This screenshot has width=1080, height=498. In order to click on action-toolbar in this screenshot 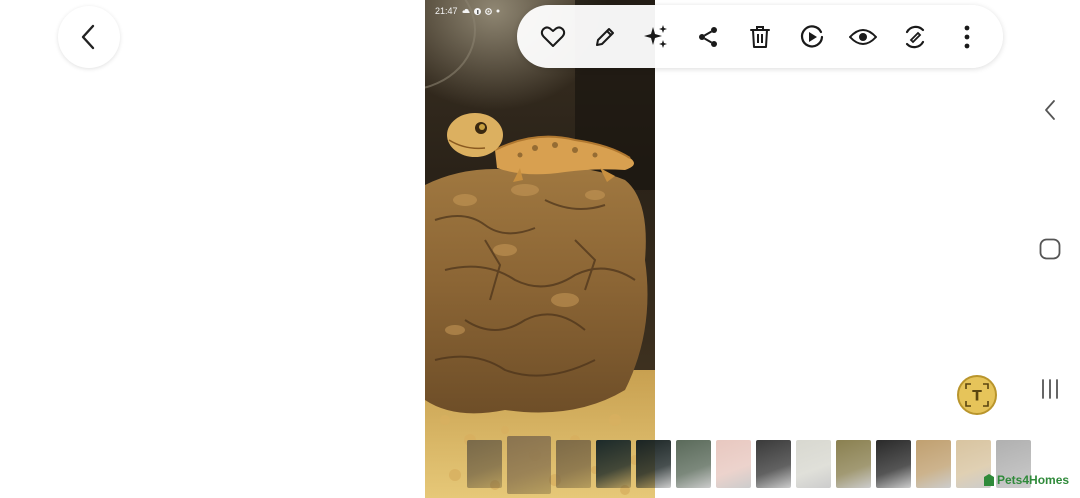, I will do `click(760, 36)`.